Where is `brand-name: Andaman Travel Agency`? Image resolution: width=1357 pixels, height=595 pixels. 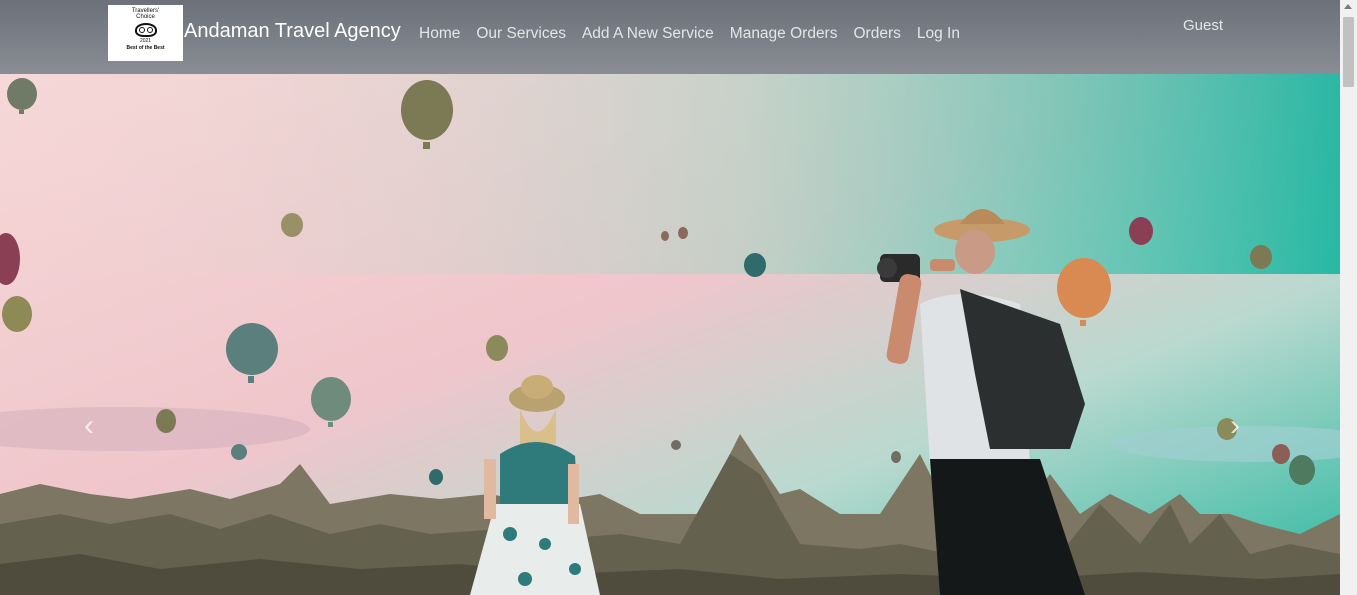
brand-name: Andaman Travel Agency is located at coordinates (292, 31).